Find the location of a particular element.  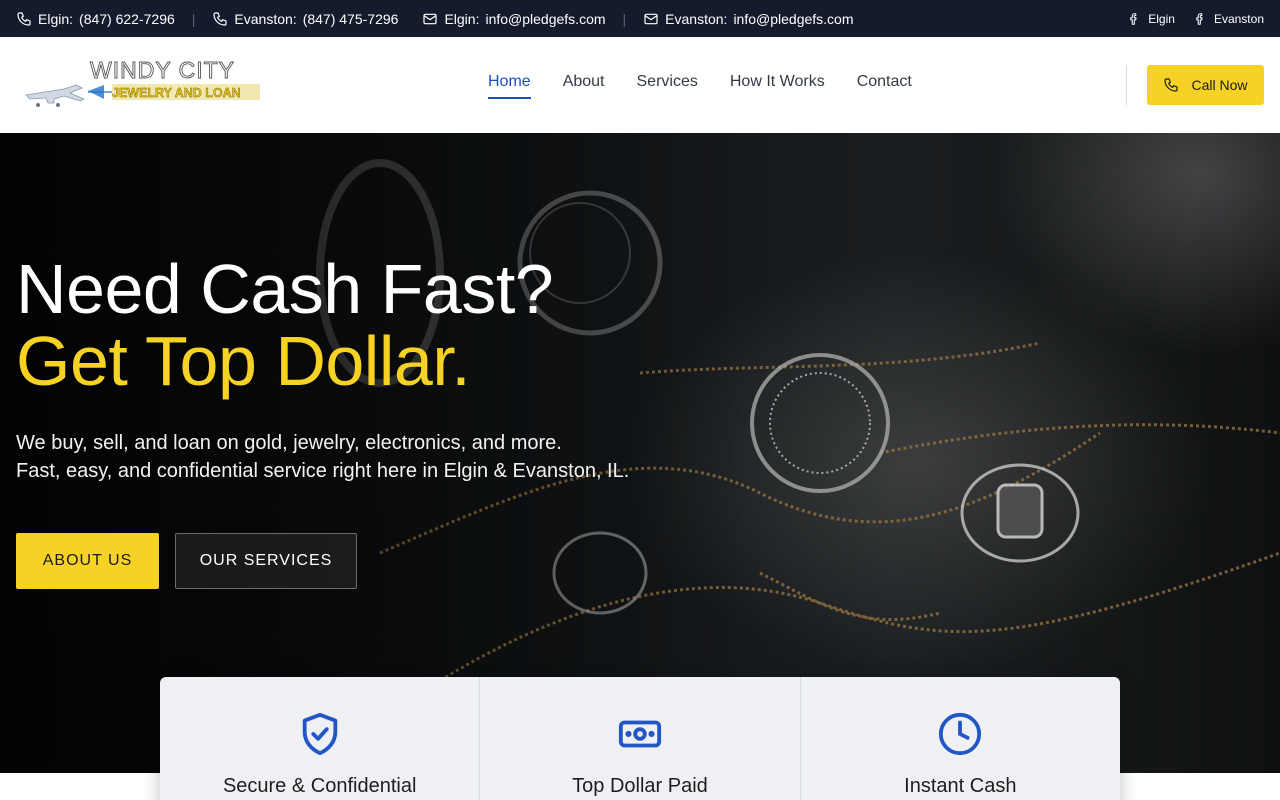

contact-elgin-email: Elgin: info@pledgefs.com is located at coordinates (514, 18).